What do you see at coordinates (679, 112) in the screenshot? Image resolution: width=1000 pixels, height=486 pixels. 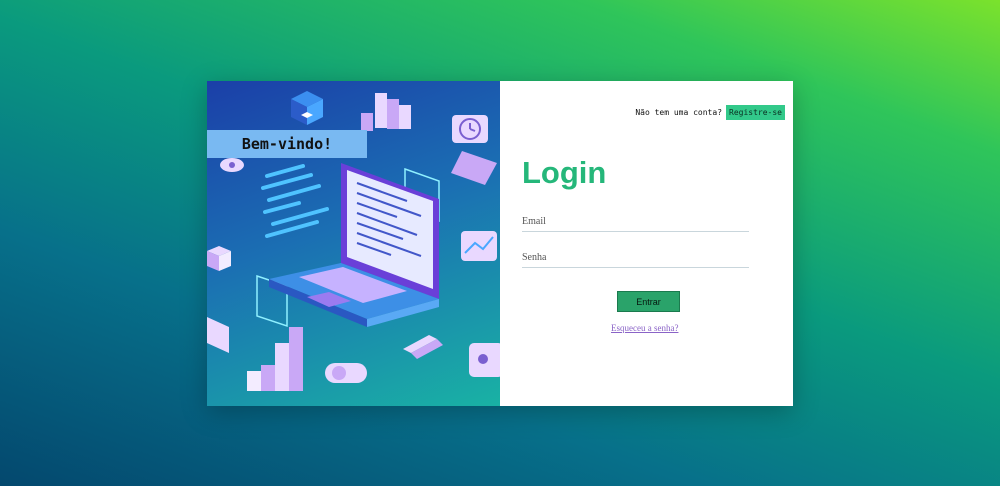 I see `signup-question: Não tem uma conta?` at bounding box center [679, 112].